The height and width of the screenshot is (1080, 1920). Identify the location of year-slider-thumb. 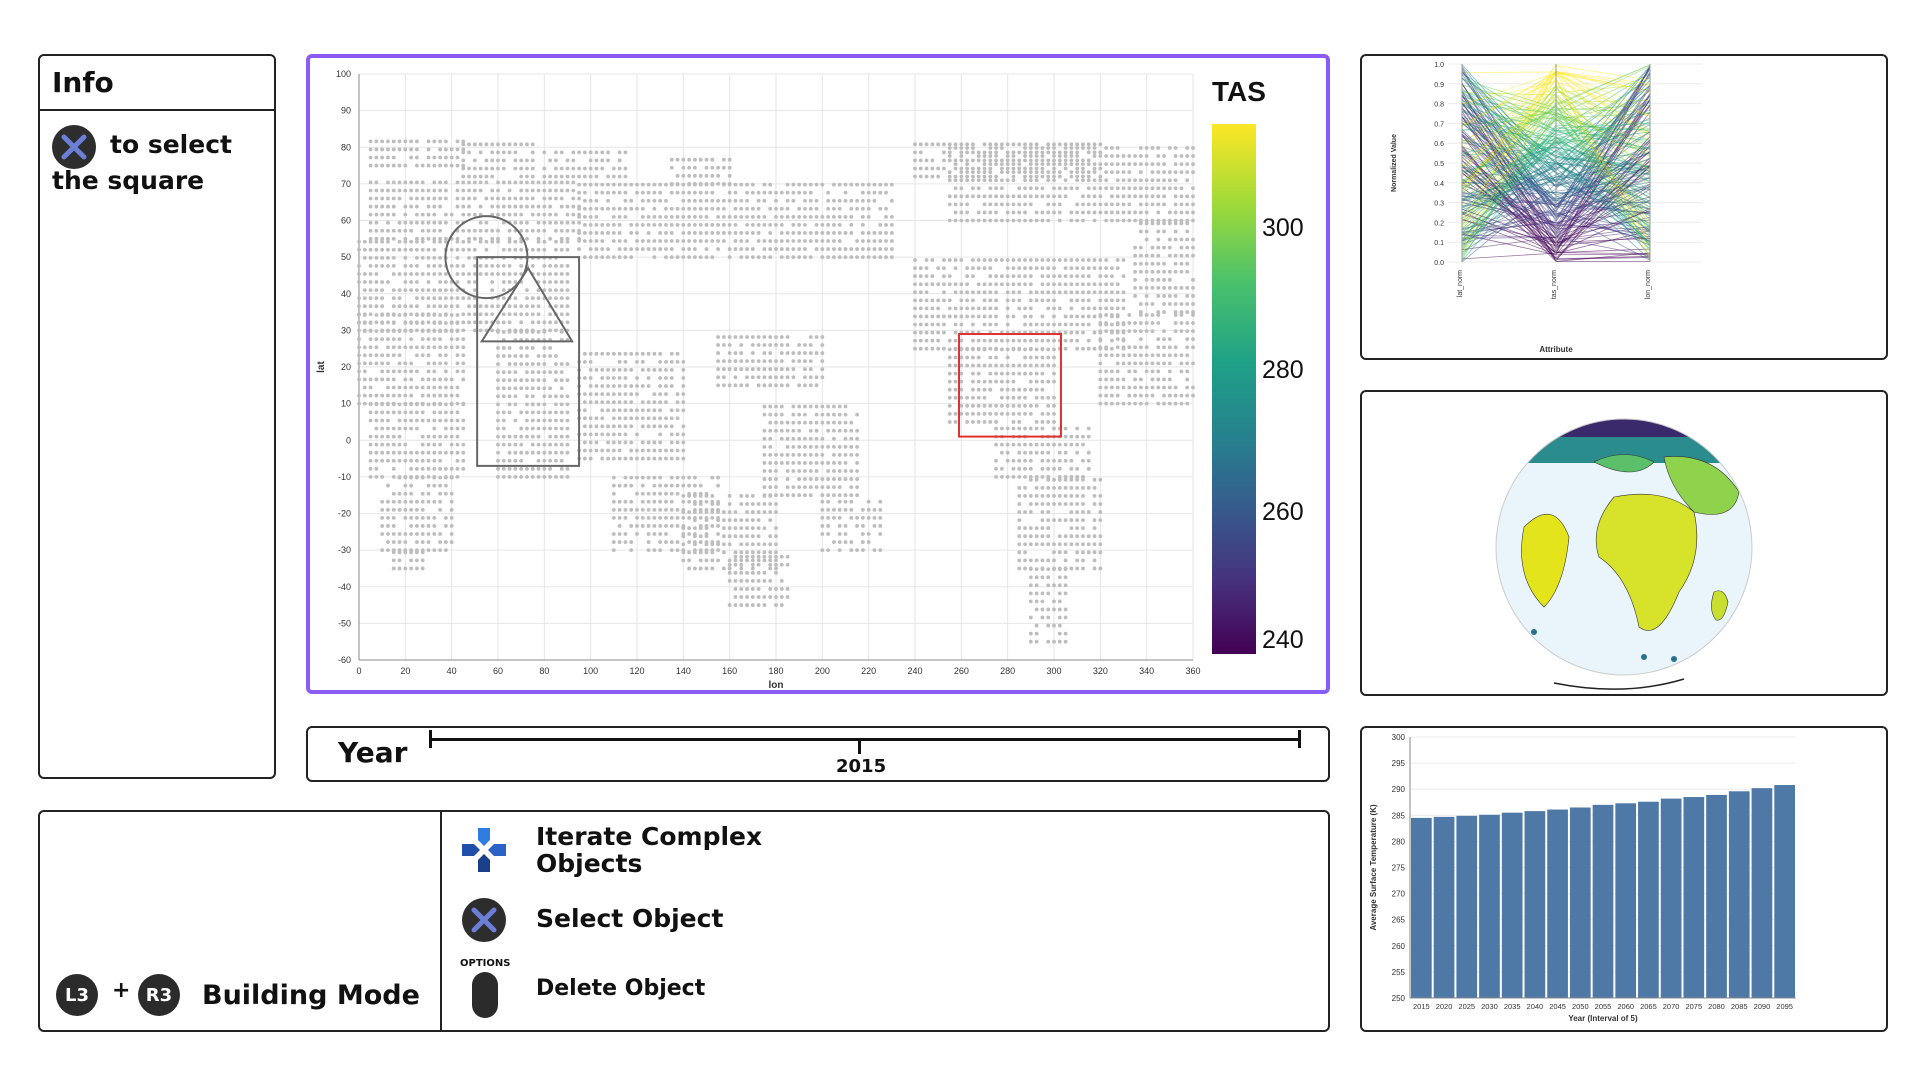
(859, 746).